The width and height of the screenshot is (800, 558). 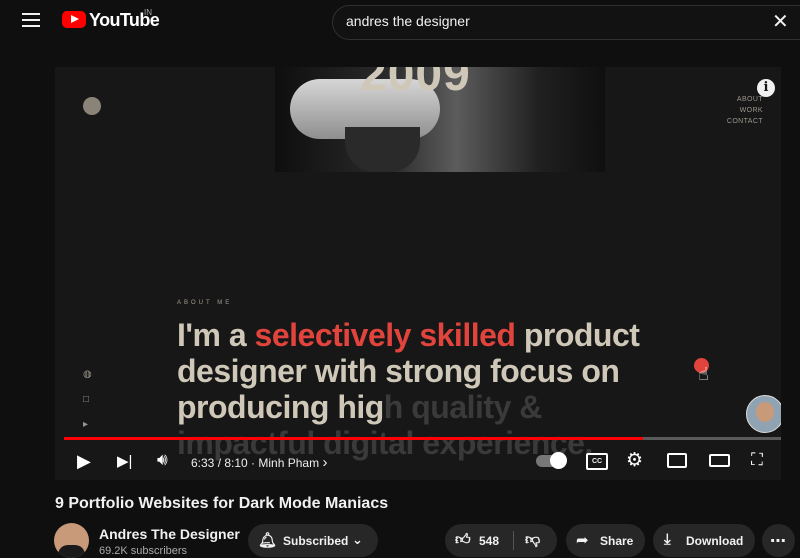 I want to click on captions-icon: CC, so click(x=597, y=461).